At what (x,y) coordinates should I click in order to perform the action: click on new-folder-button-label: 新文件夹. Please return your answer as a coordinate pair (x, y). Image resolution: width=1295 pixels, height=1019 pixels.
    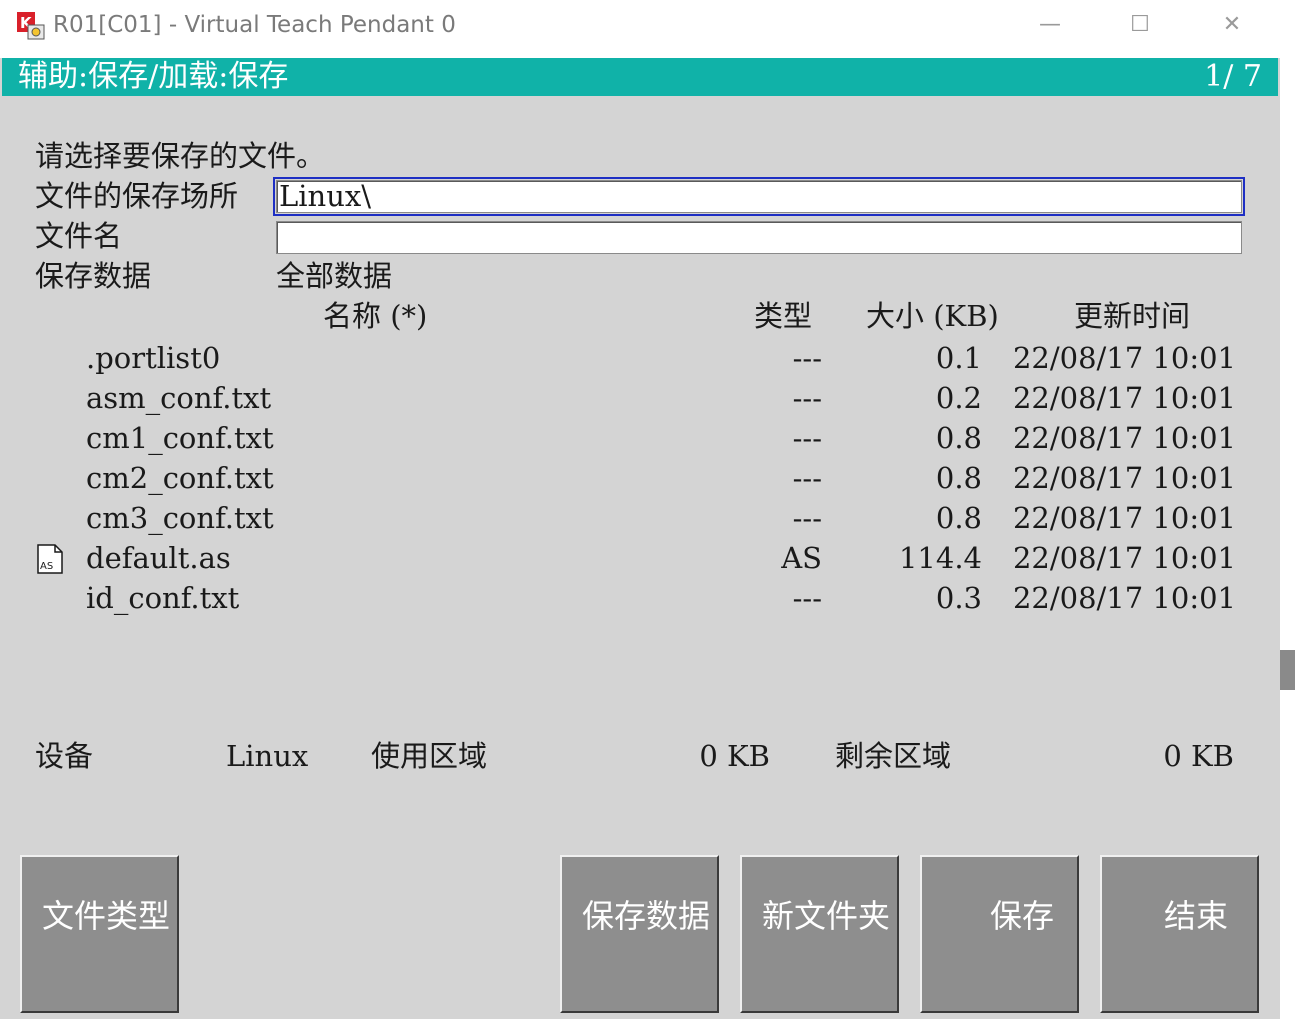
    Looking at the image, I should click on (826, 916).